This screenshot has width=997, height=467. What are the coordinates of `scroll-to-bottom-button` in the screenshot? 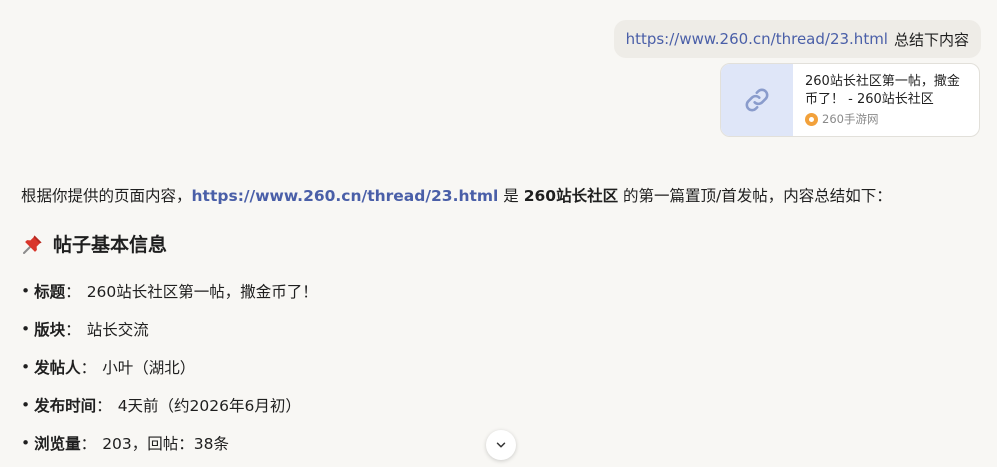 It's located at (501, 445).